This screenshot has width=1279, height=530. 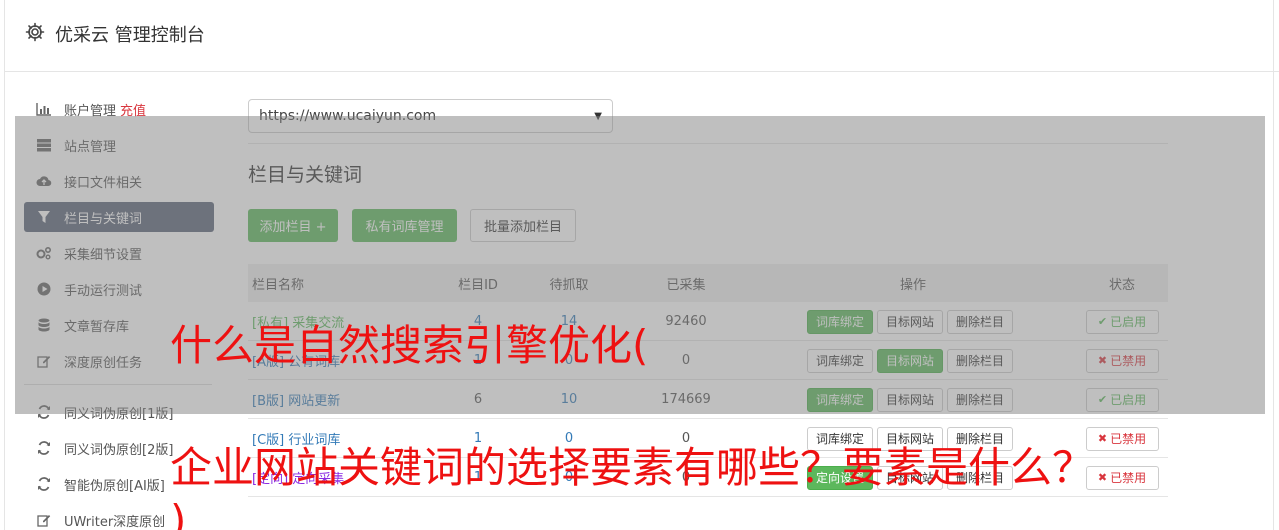 What do you see at coordinates (115, 522) in the screenshot?
I see `sidebar-item-label: UWriter深度原创` at bounding box center [115, 522].